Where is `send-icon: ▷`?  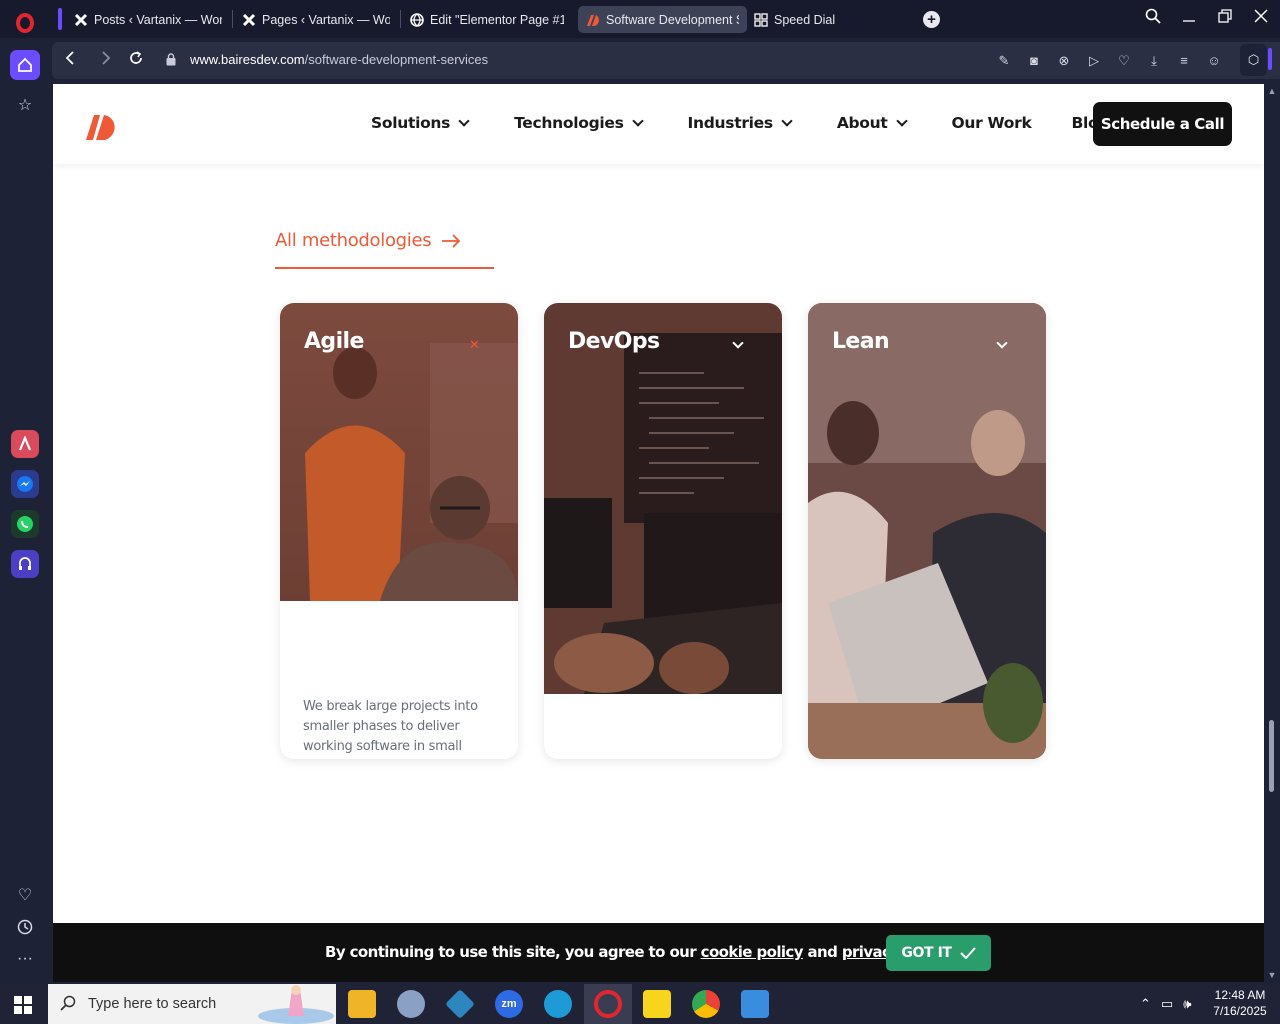 send-icon: ▷ is located at coordinates (1094, 61).